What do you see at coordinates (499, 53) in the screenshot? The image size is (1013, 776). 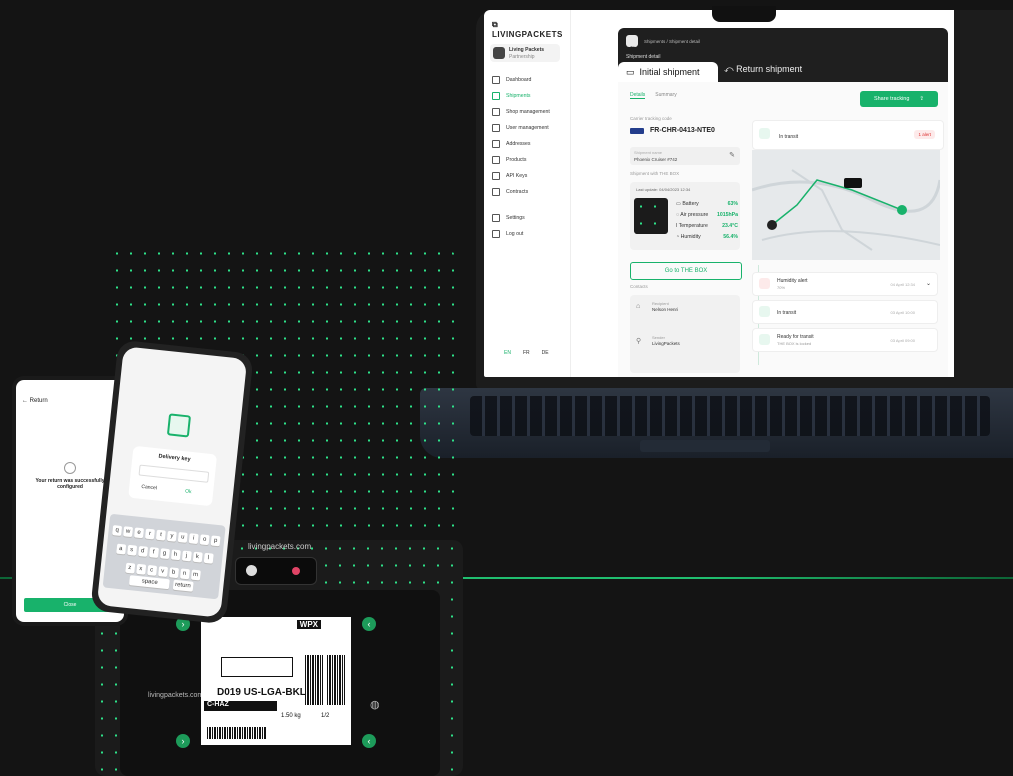 I see `avatar` at bounding box center [499, 53].